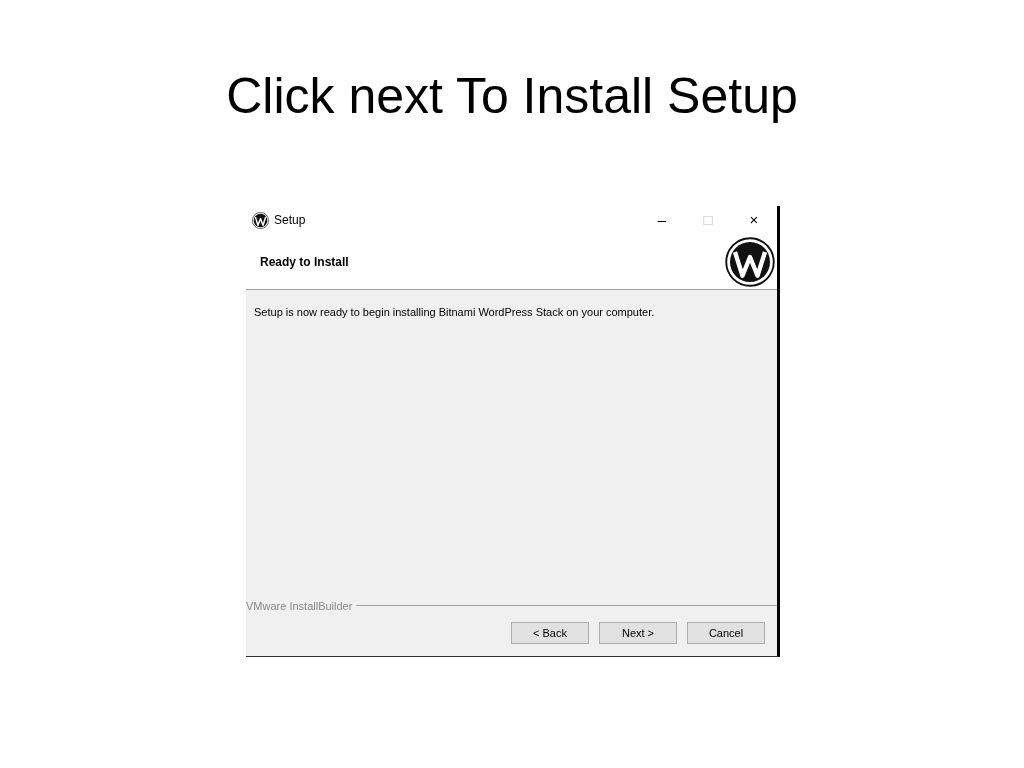  I want to click on ready-message: Setup is now ready to begin installing Bitnami WordPress Stack on your computer., so click(455, 312).